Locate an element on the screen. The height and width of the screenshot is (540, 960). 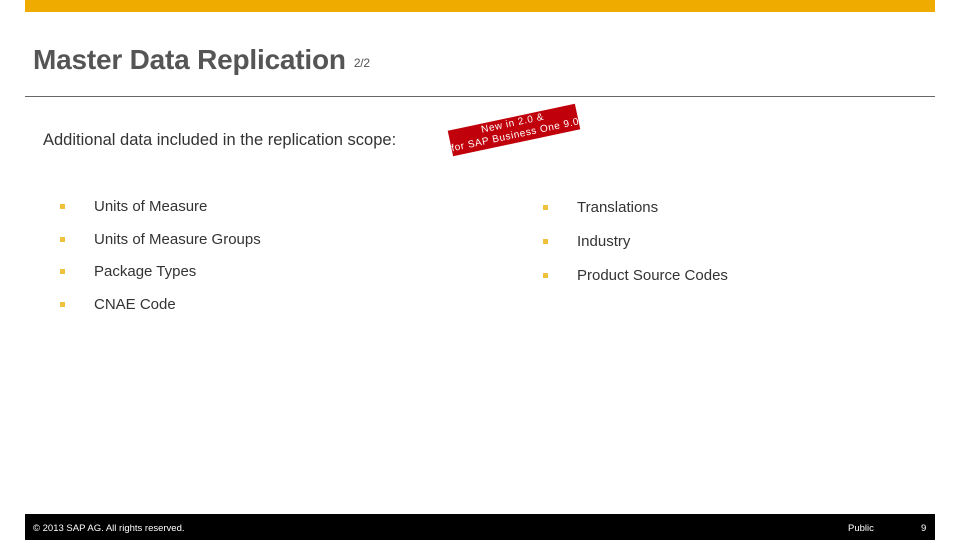
list-item-label: Units of Measure Groups is located at coordinates (177, 239).